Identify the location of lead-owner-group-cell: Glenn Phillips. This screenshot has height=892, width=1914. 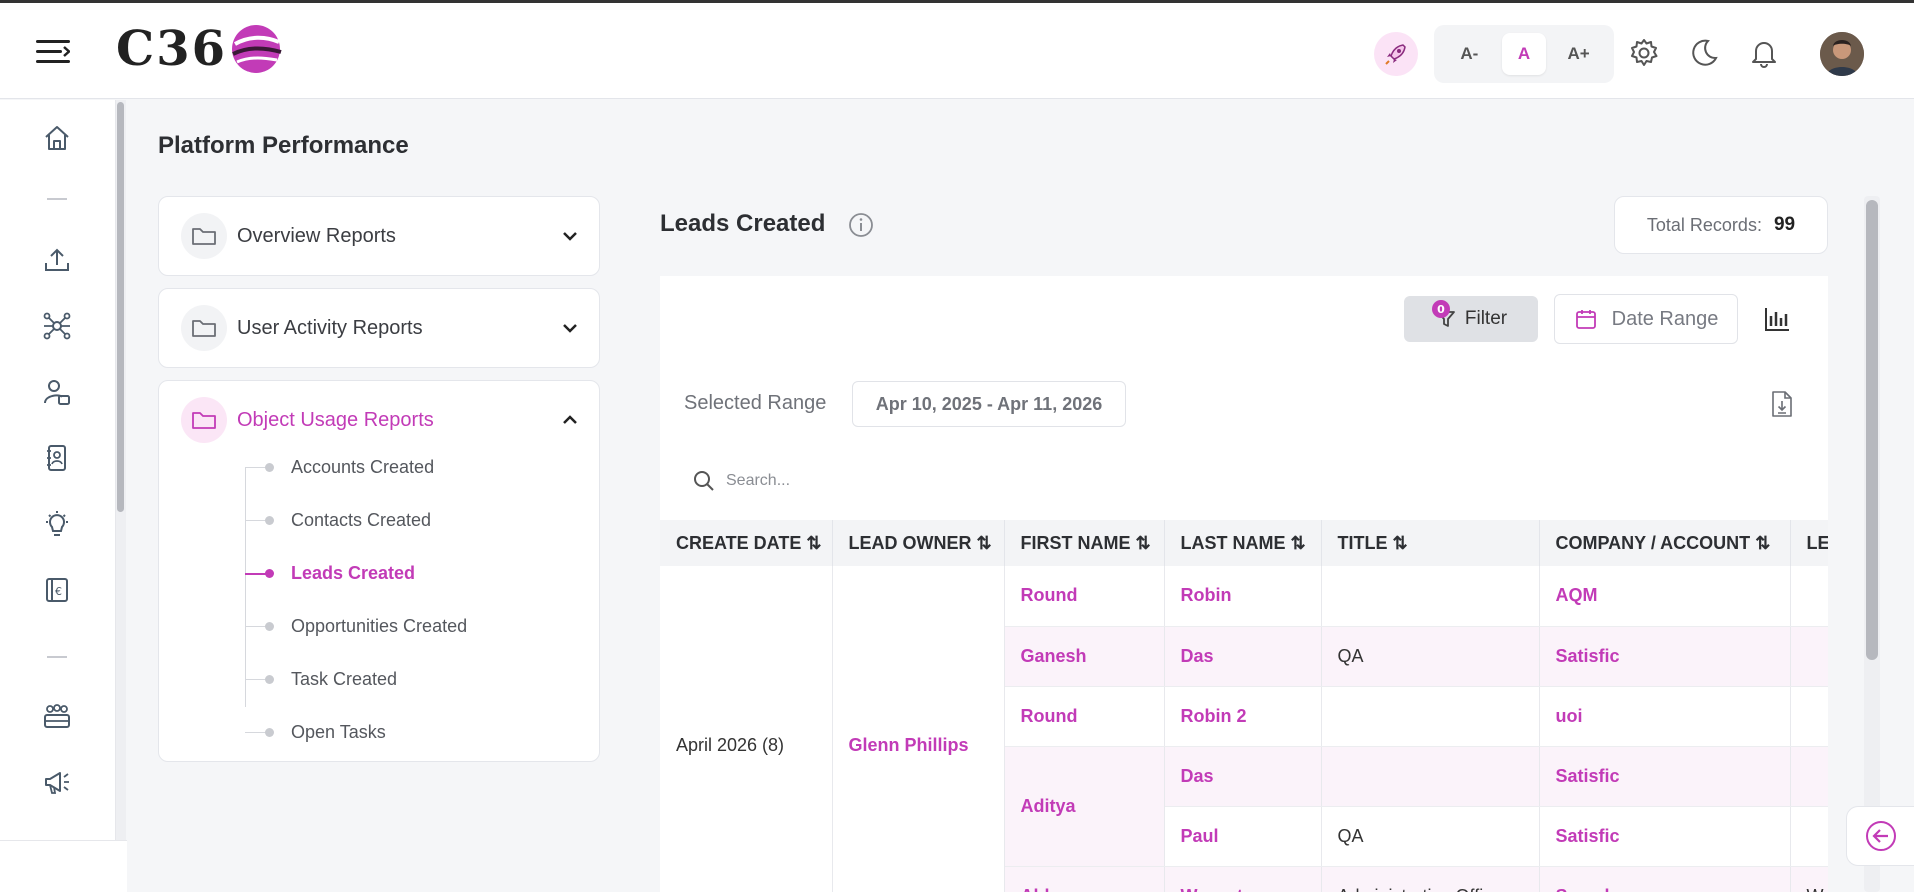
(918, 729).